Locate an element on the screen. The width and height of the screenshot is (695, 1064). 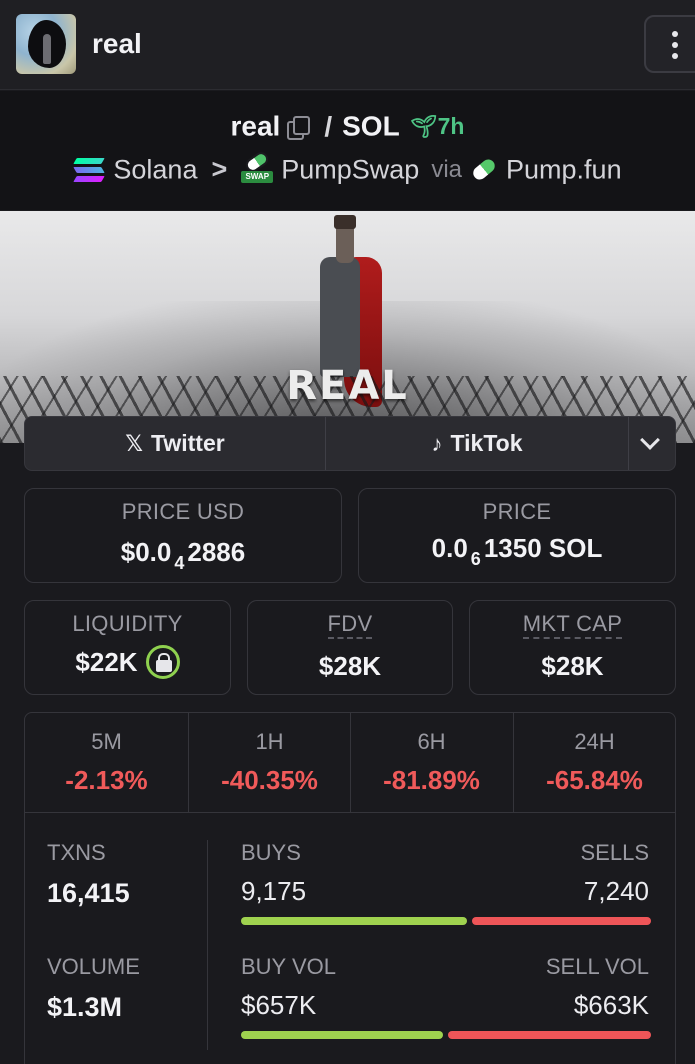
social-links: 𝕏 Twitter ♪ TikTok is located at coordinates (350, 443).